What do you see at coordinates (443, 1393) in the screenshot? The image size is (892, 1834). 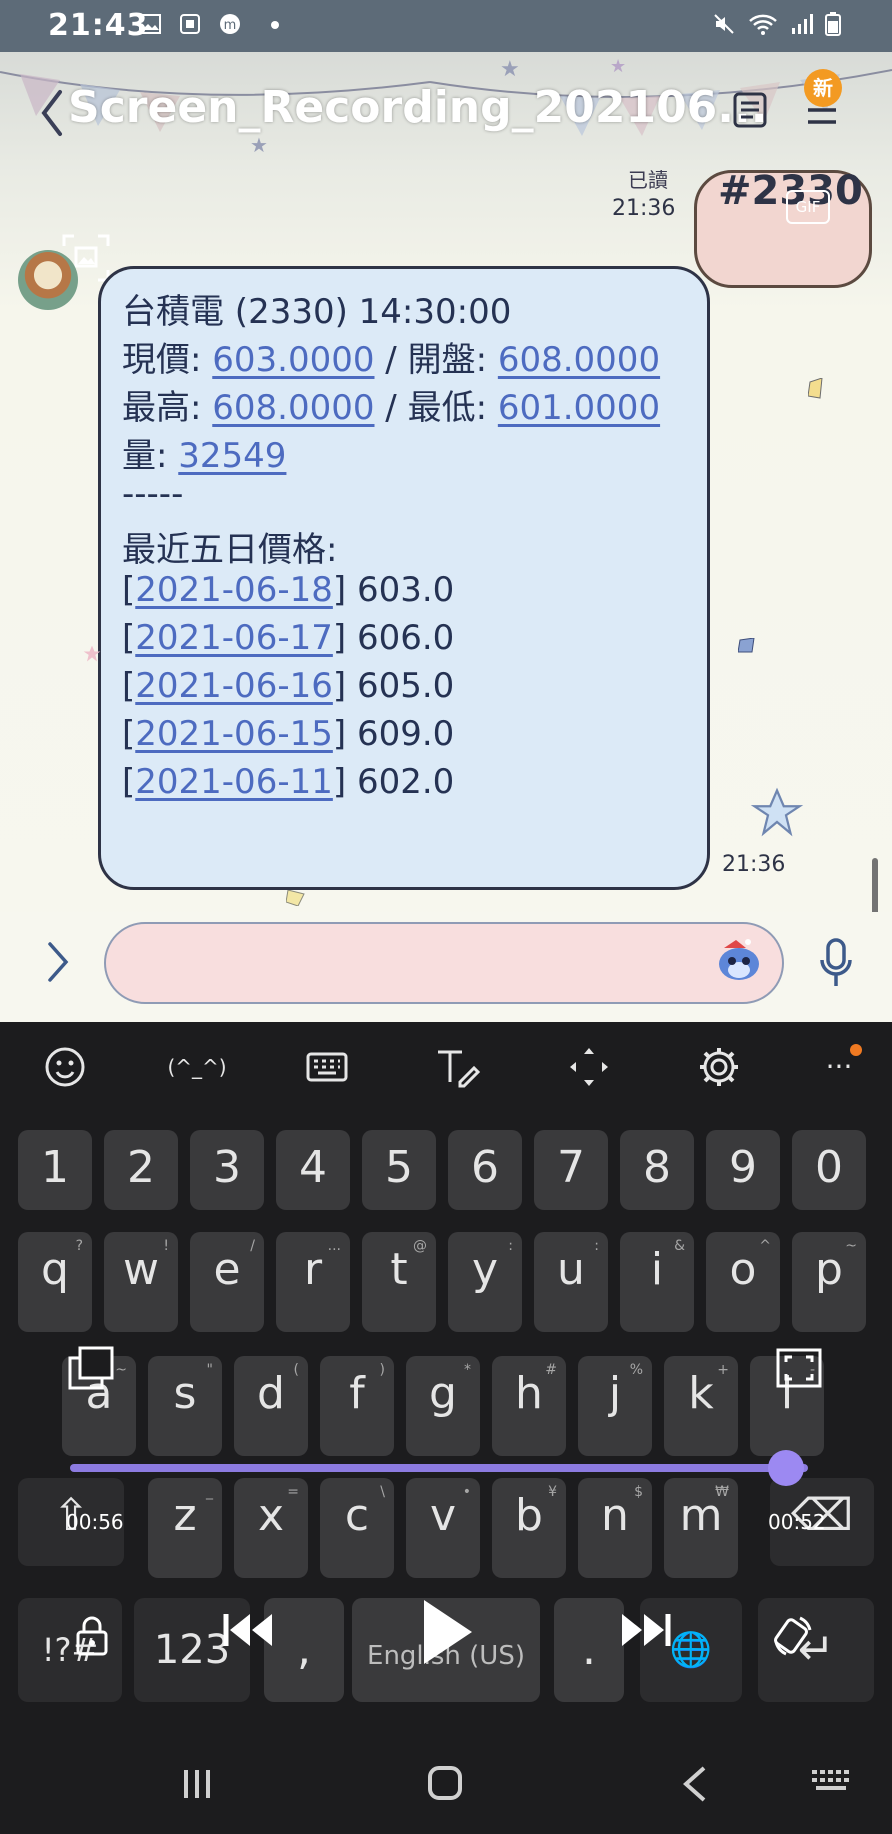 I see `key-label: g` at bounding box center [443, 1393].